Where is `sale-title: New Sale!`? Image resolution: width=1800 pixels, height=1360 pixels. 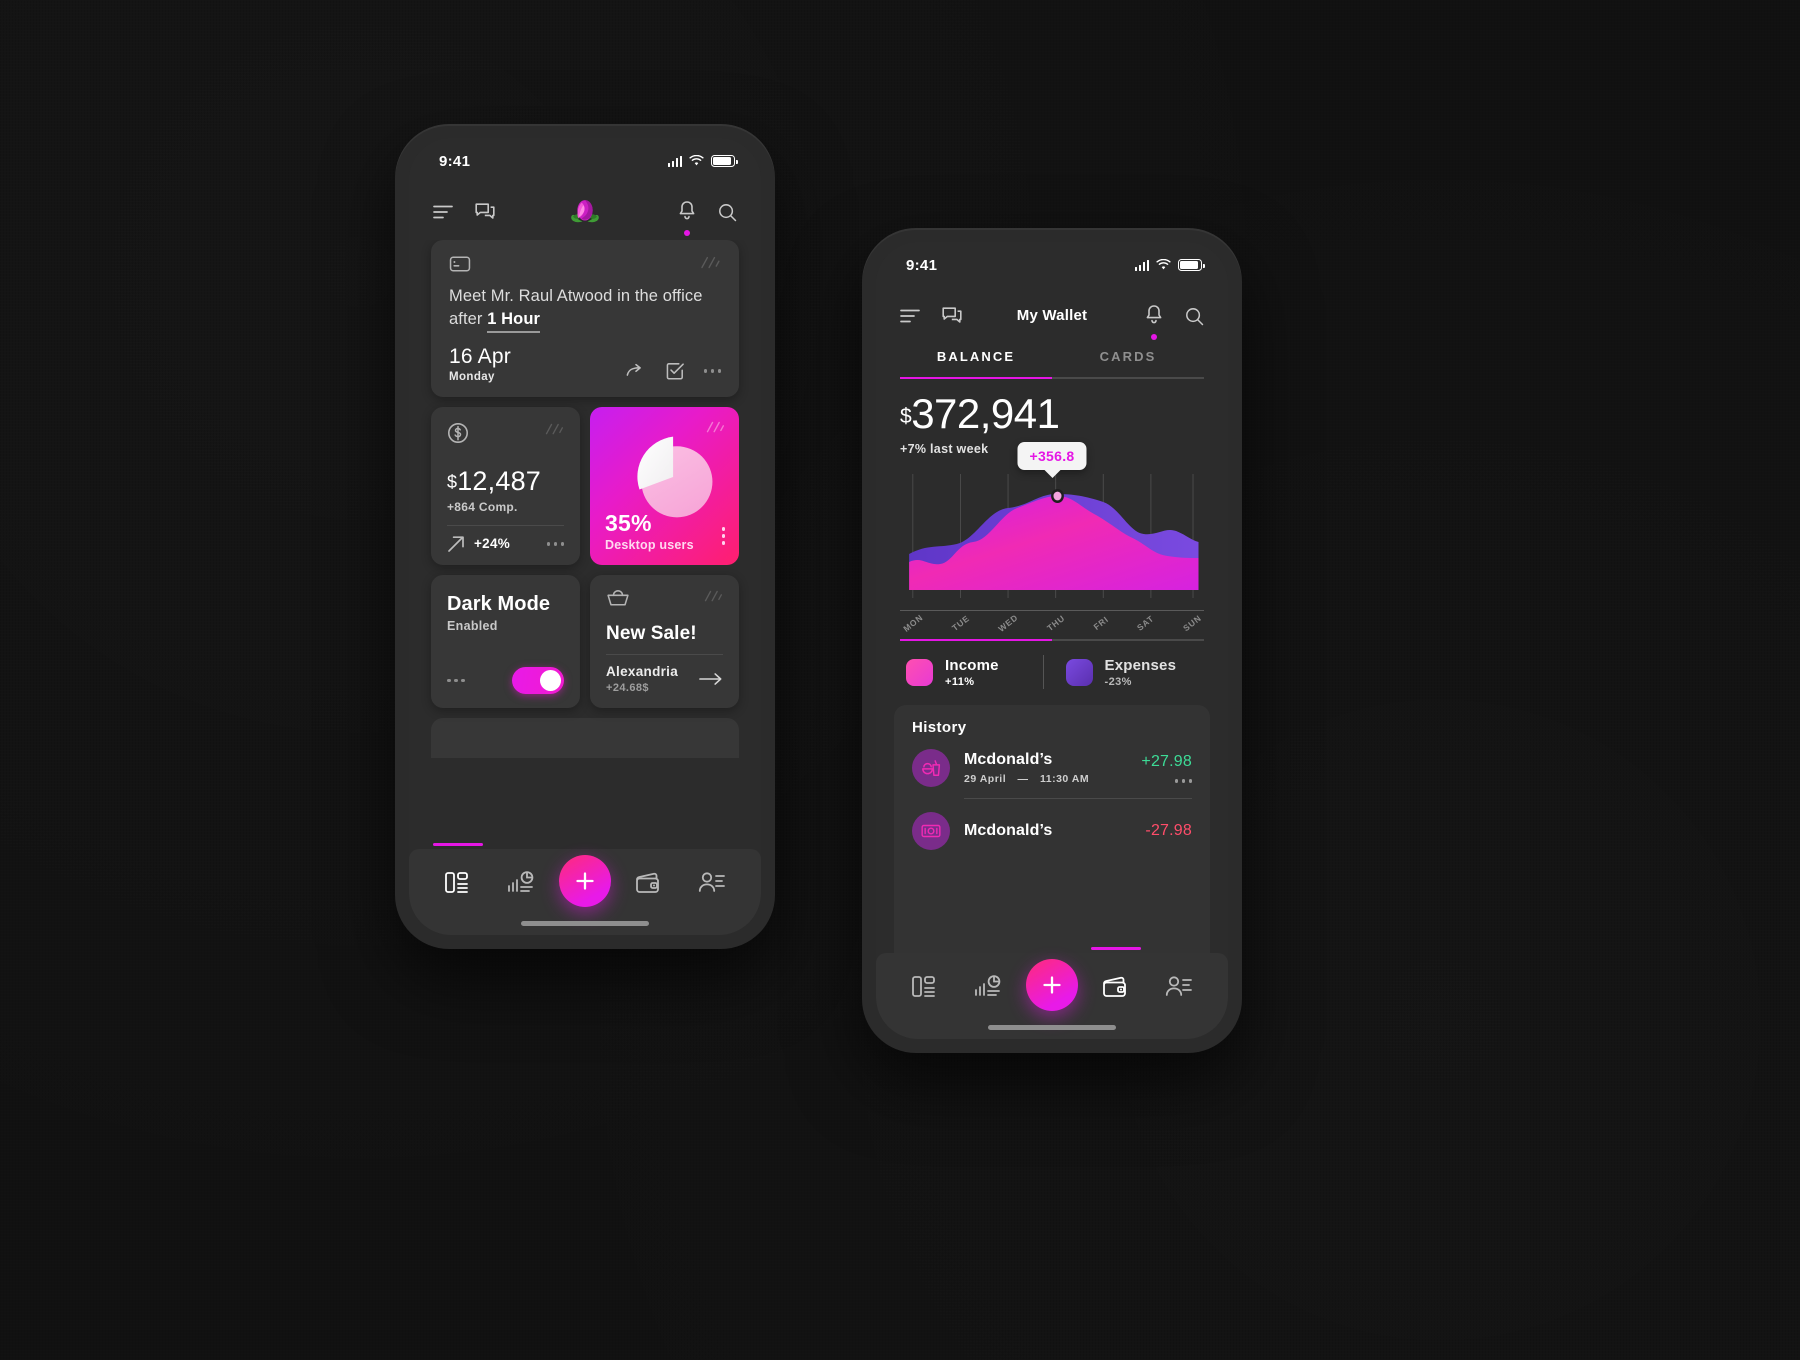 sale-title: New Sale! is located at coordinates (651, 633).